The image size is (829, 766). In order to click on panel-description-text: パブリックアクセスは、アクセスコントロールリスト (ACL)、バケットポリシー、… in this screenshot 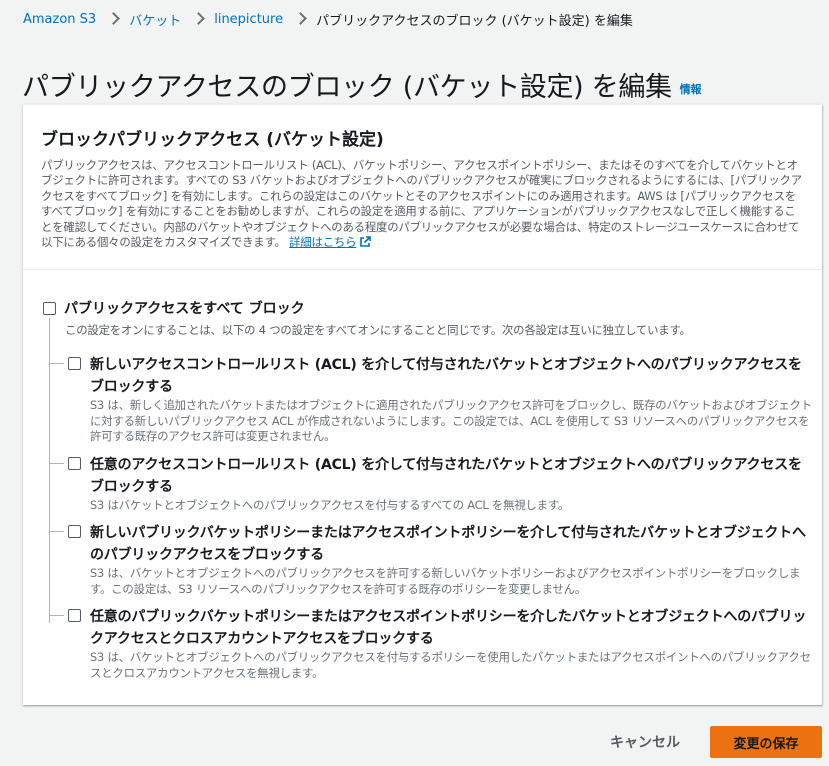, I will do `click(421, 204)`.